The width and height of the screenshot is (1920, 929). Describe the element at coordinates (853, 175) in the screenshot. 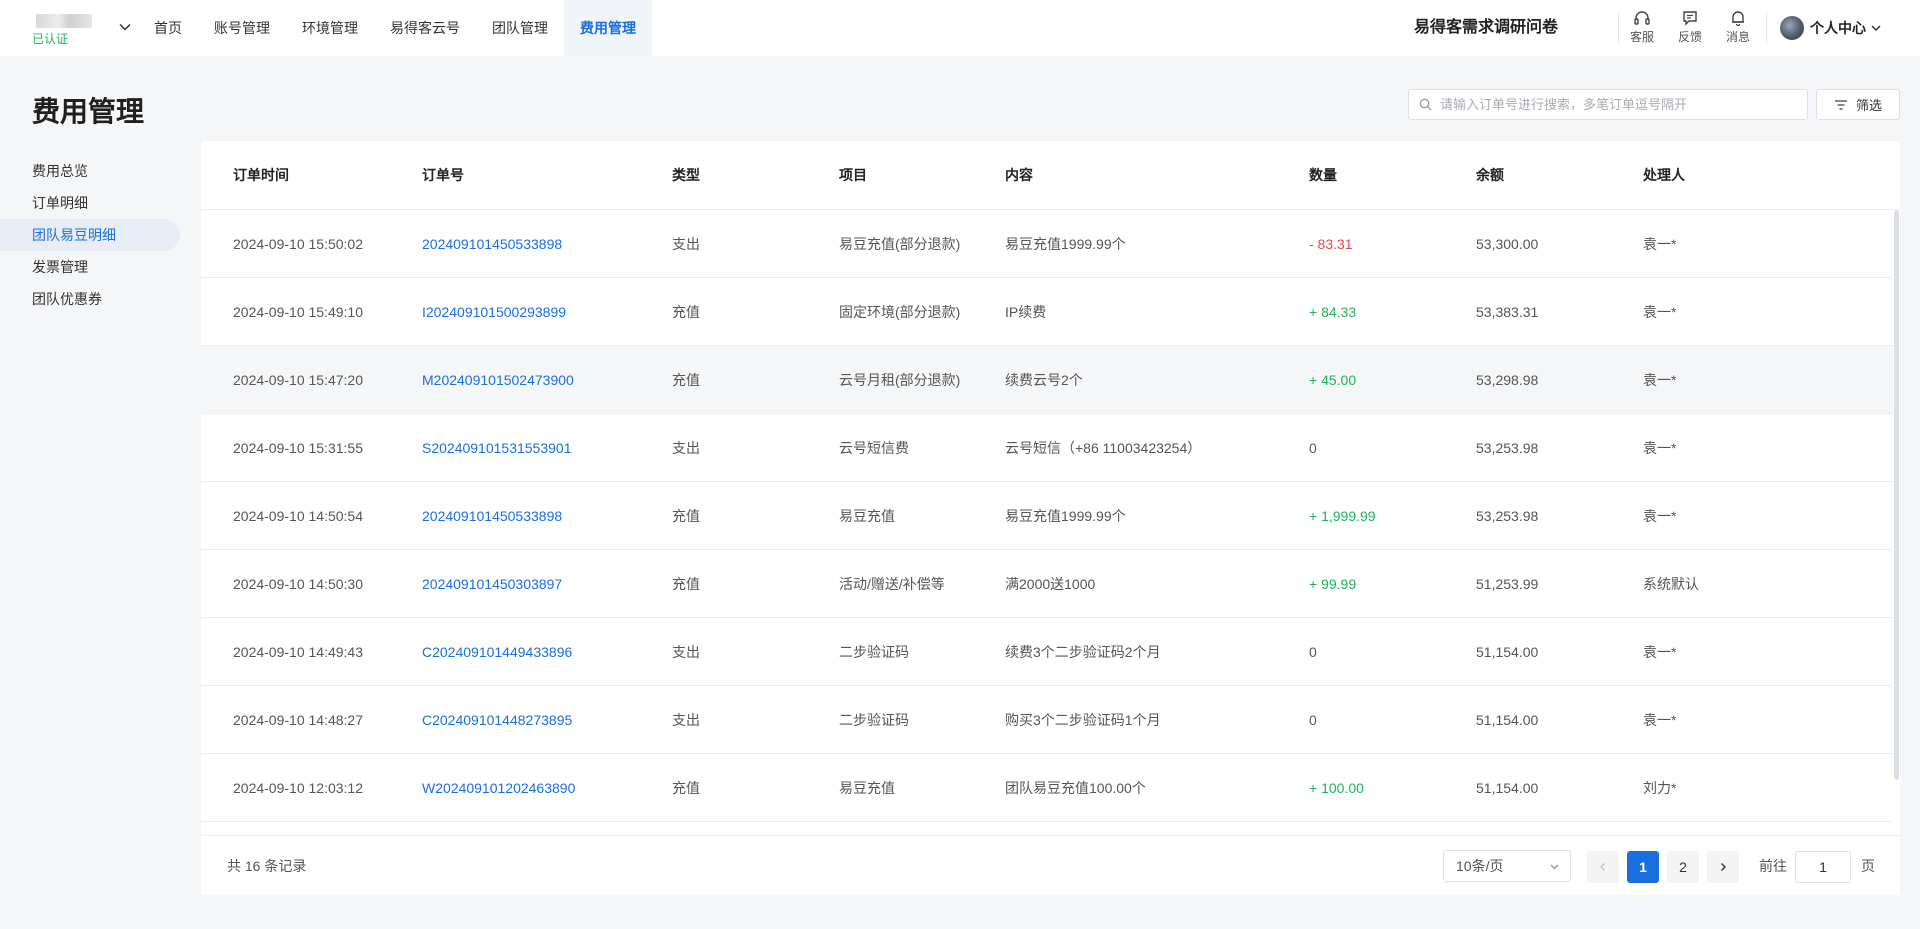

I see `column-header: 项目` at that location.